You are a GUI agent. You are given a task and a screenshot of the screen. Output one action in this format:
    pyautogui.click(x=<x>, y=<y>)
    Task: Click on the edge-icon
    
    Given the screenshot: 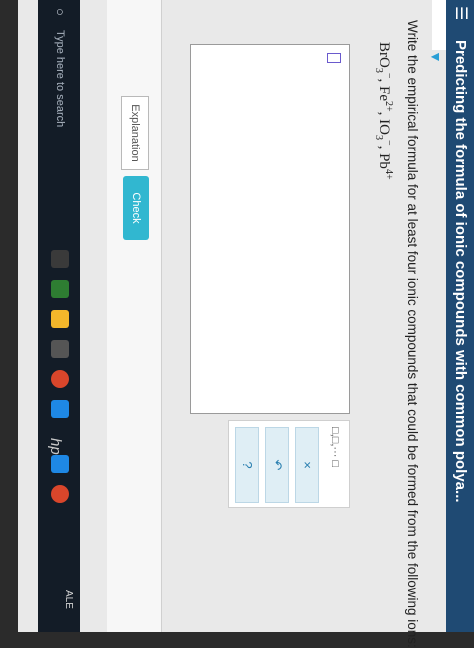 What is the action you would take?
    pyautogui.click(x=60, y=409)
    